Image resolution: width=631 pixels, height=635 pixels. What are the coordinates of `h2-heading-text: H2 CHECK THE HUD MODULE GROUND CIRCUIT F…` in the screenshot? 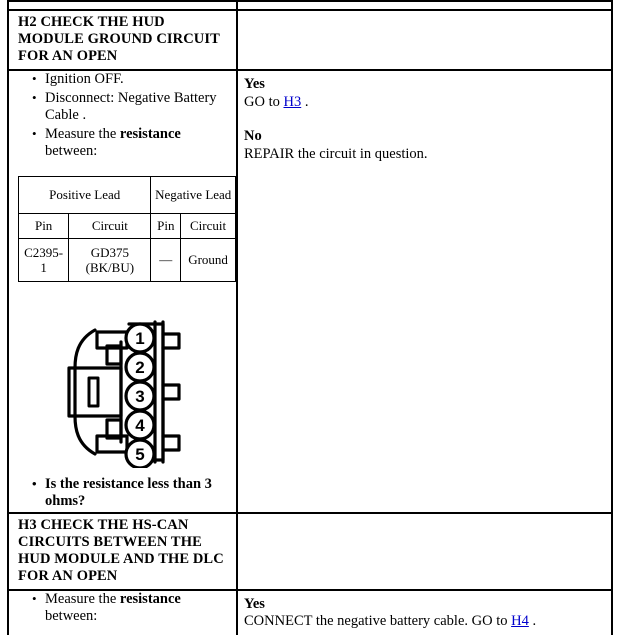 It's located at (119, 39).